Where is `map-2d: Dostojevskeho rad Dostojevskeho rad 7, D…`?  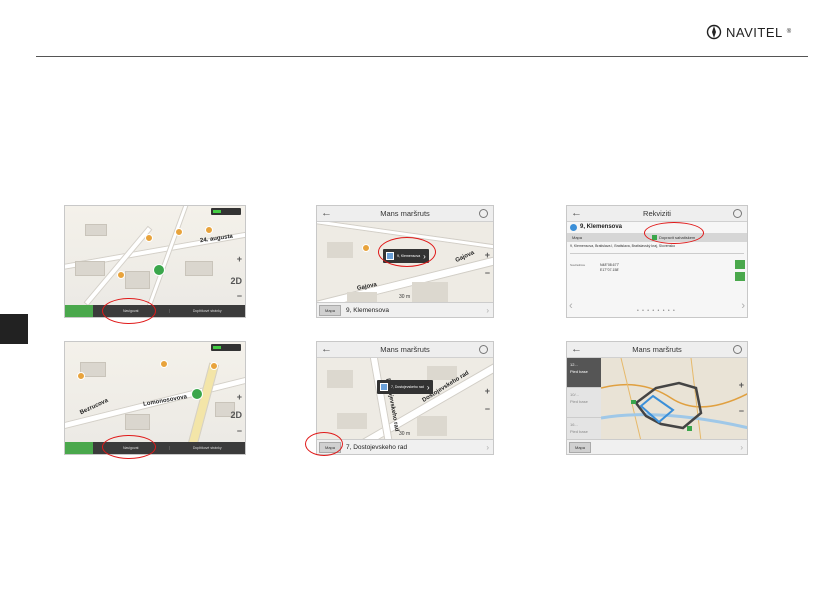 map-2d: Dostojevskeho rad Dostojevskeho rad 7, D… is located at coordinates (405, 398).